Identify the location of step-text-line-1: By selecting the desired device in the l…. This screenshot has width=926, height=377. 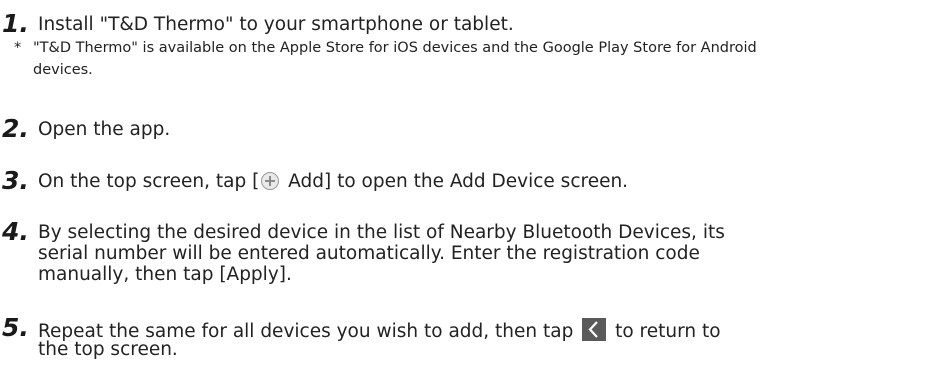
(381, 232).